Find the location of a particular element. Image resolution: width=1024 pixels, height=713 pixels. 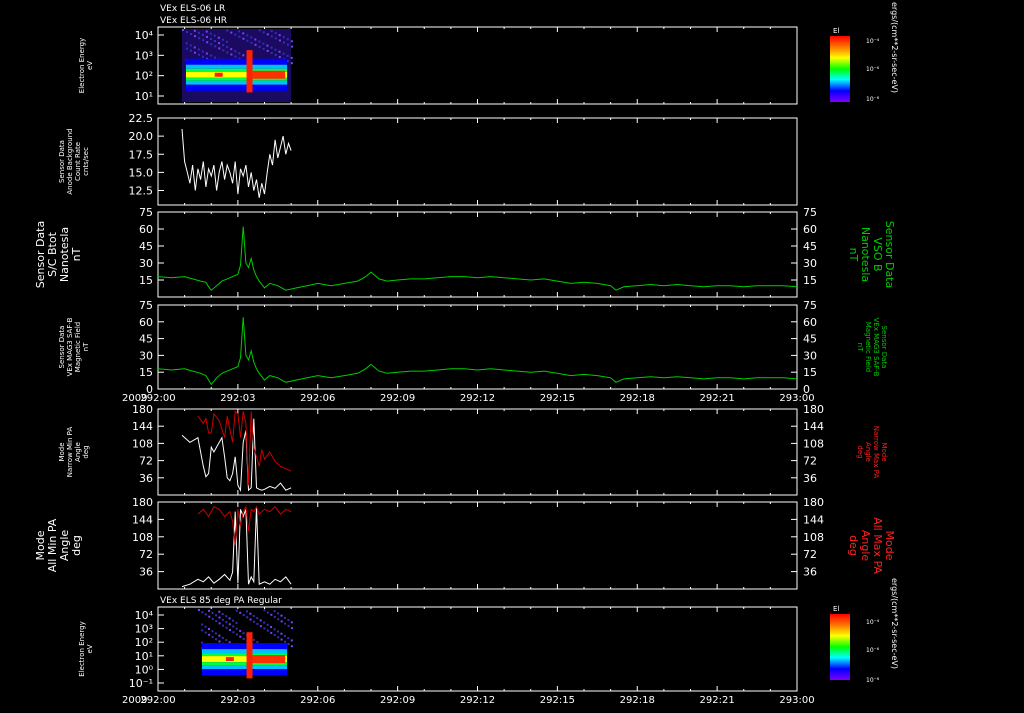

colorbar-bottom-unit: ergs/(cm**2-sr-sec-eV) is located at coordinates (894, 623).